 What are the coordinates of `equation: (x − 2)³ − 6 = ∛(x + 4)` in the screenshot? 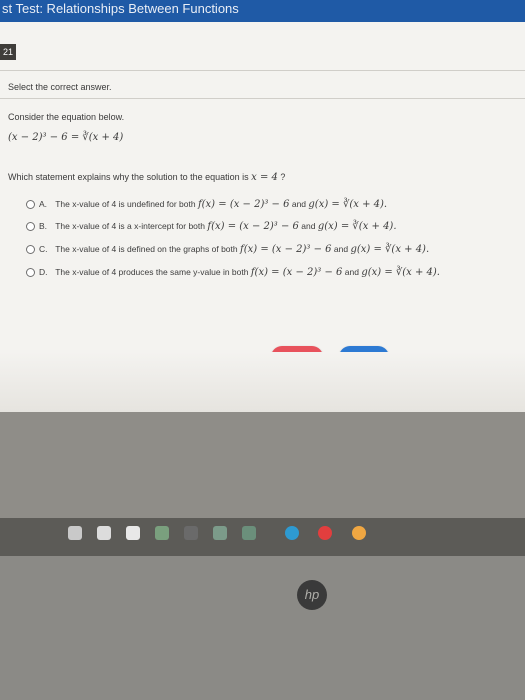 It's located at (66, 137).